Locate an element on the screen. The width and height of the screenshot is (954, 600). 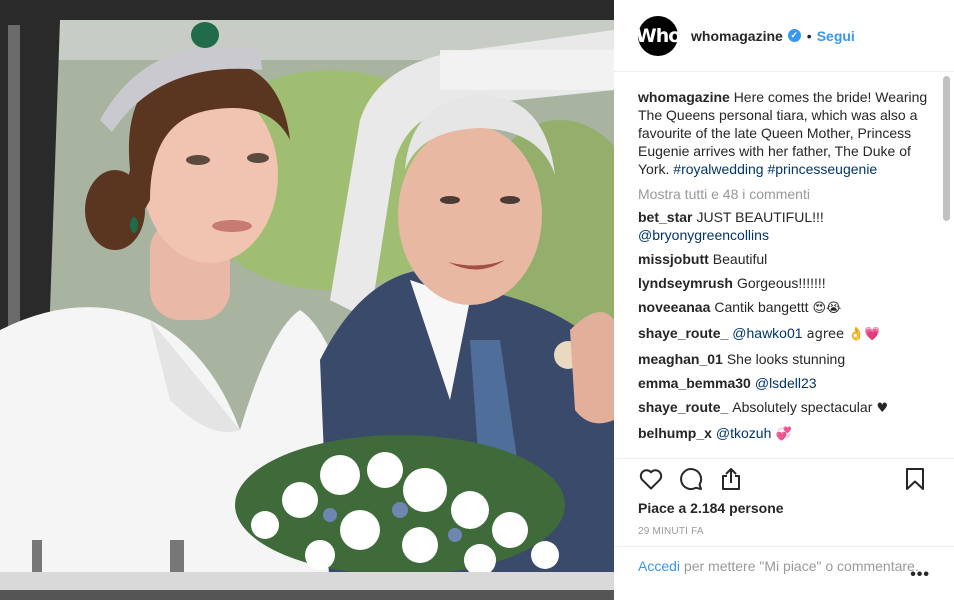
like-button is located at coordinates (651, 479).